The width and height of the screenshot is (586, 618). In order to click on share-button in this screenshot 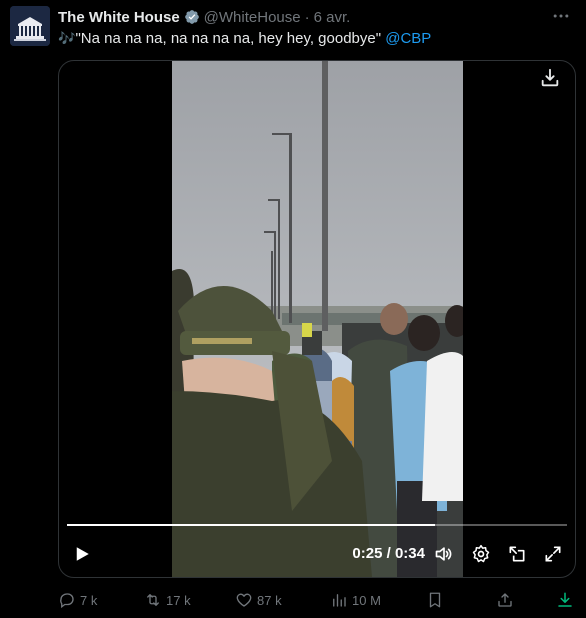, I will do `click(505, 600)`.